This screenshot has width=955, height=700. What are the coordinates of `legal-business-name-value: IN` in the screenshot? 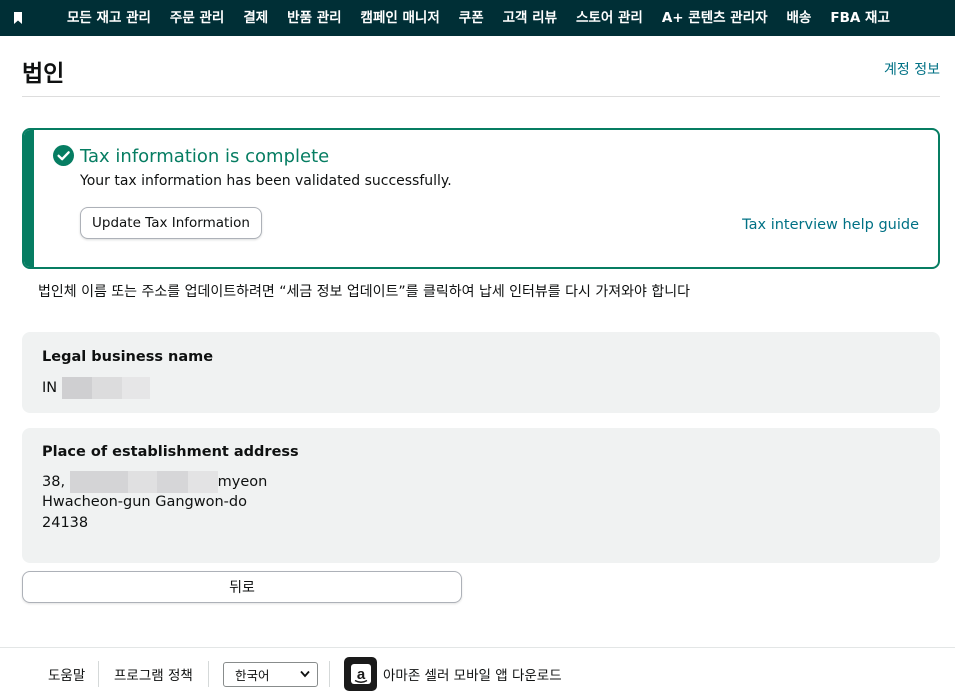 It's located at (96, 388).